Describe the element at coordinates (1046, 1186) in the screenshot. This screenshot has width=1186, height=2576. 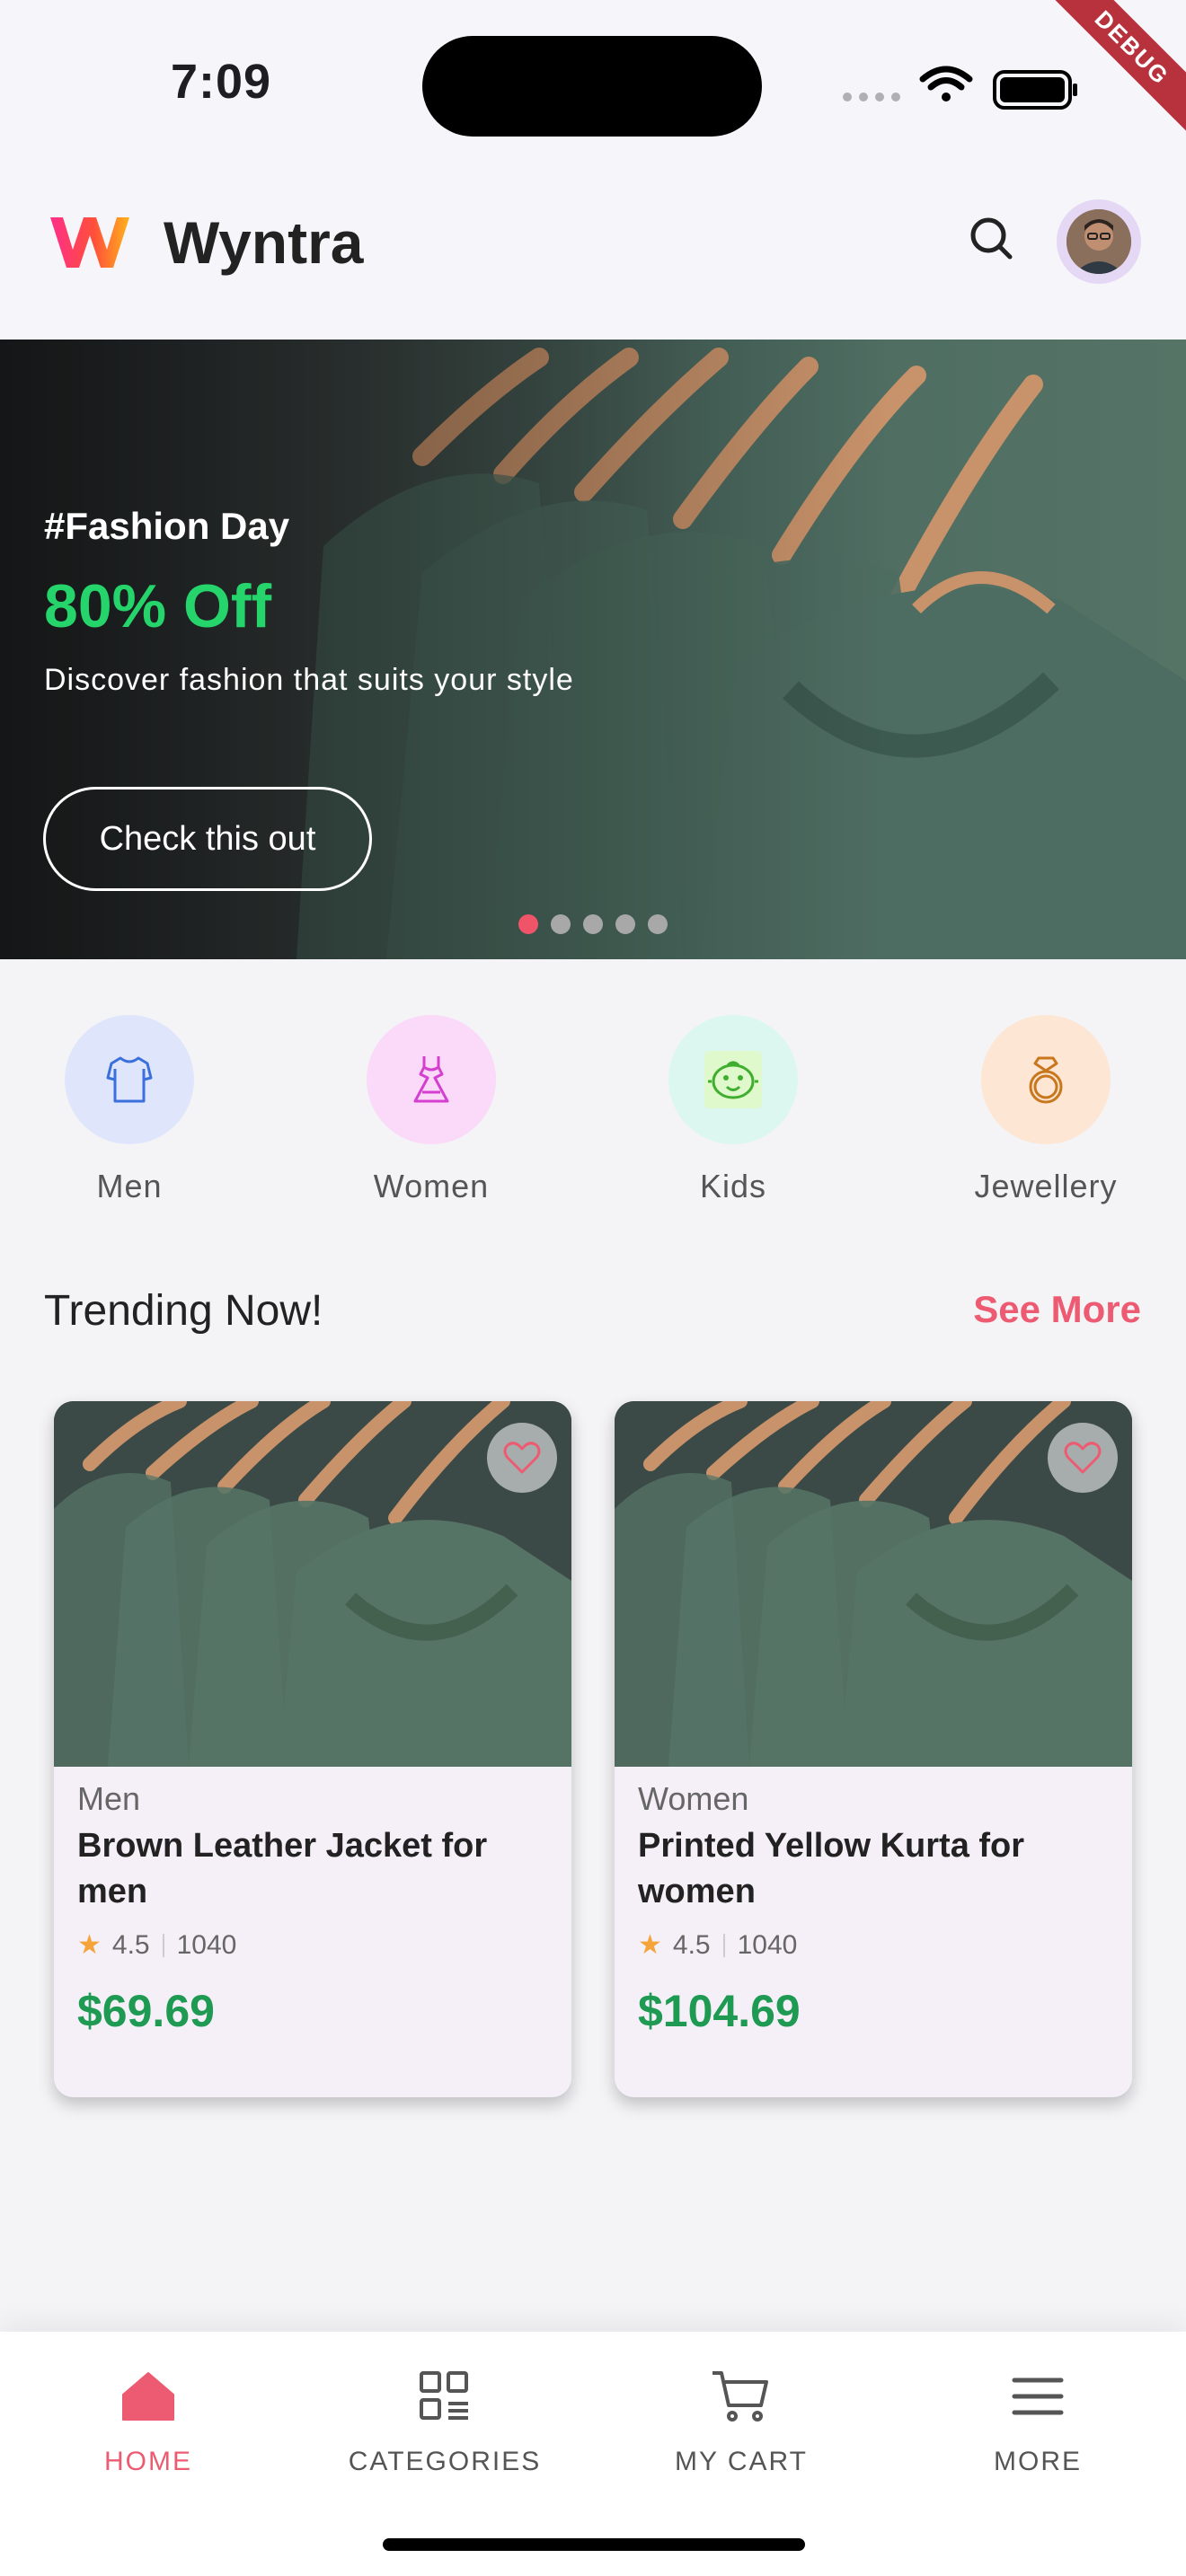
I see `category-label: Jewellery` at that location.